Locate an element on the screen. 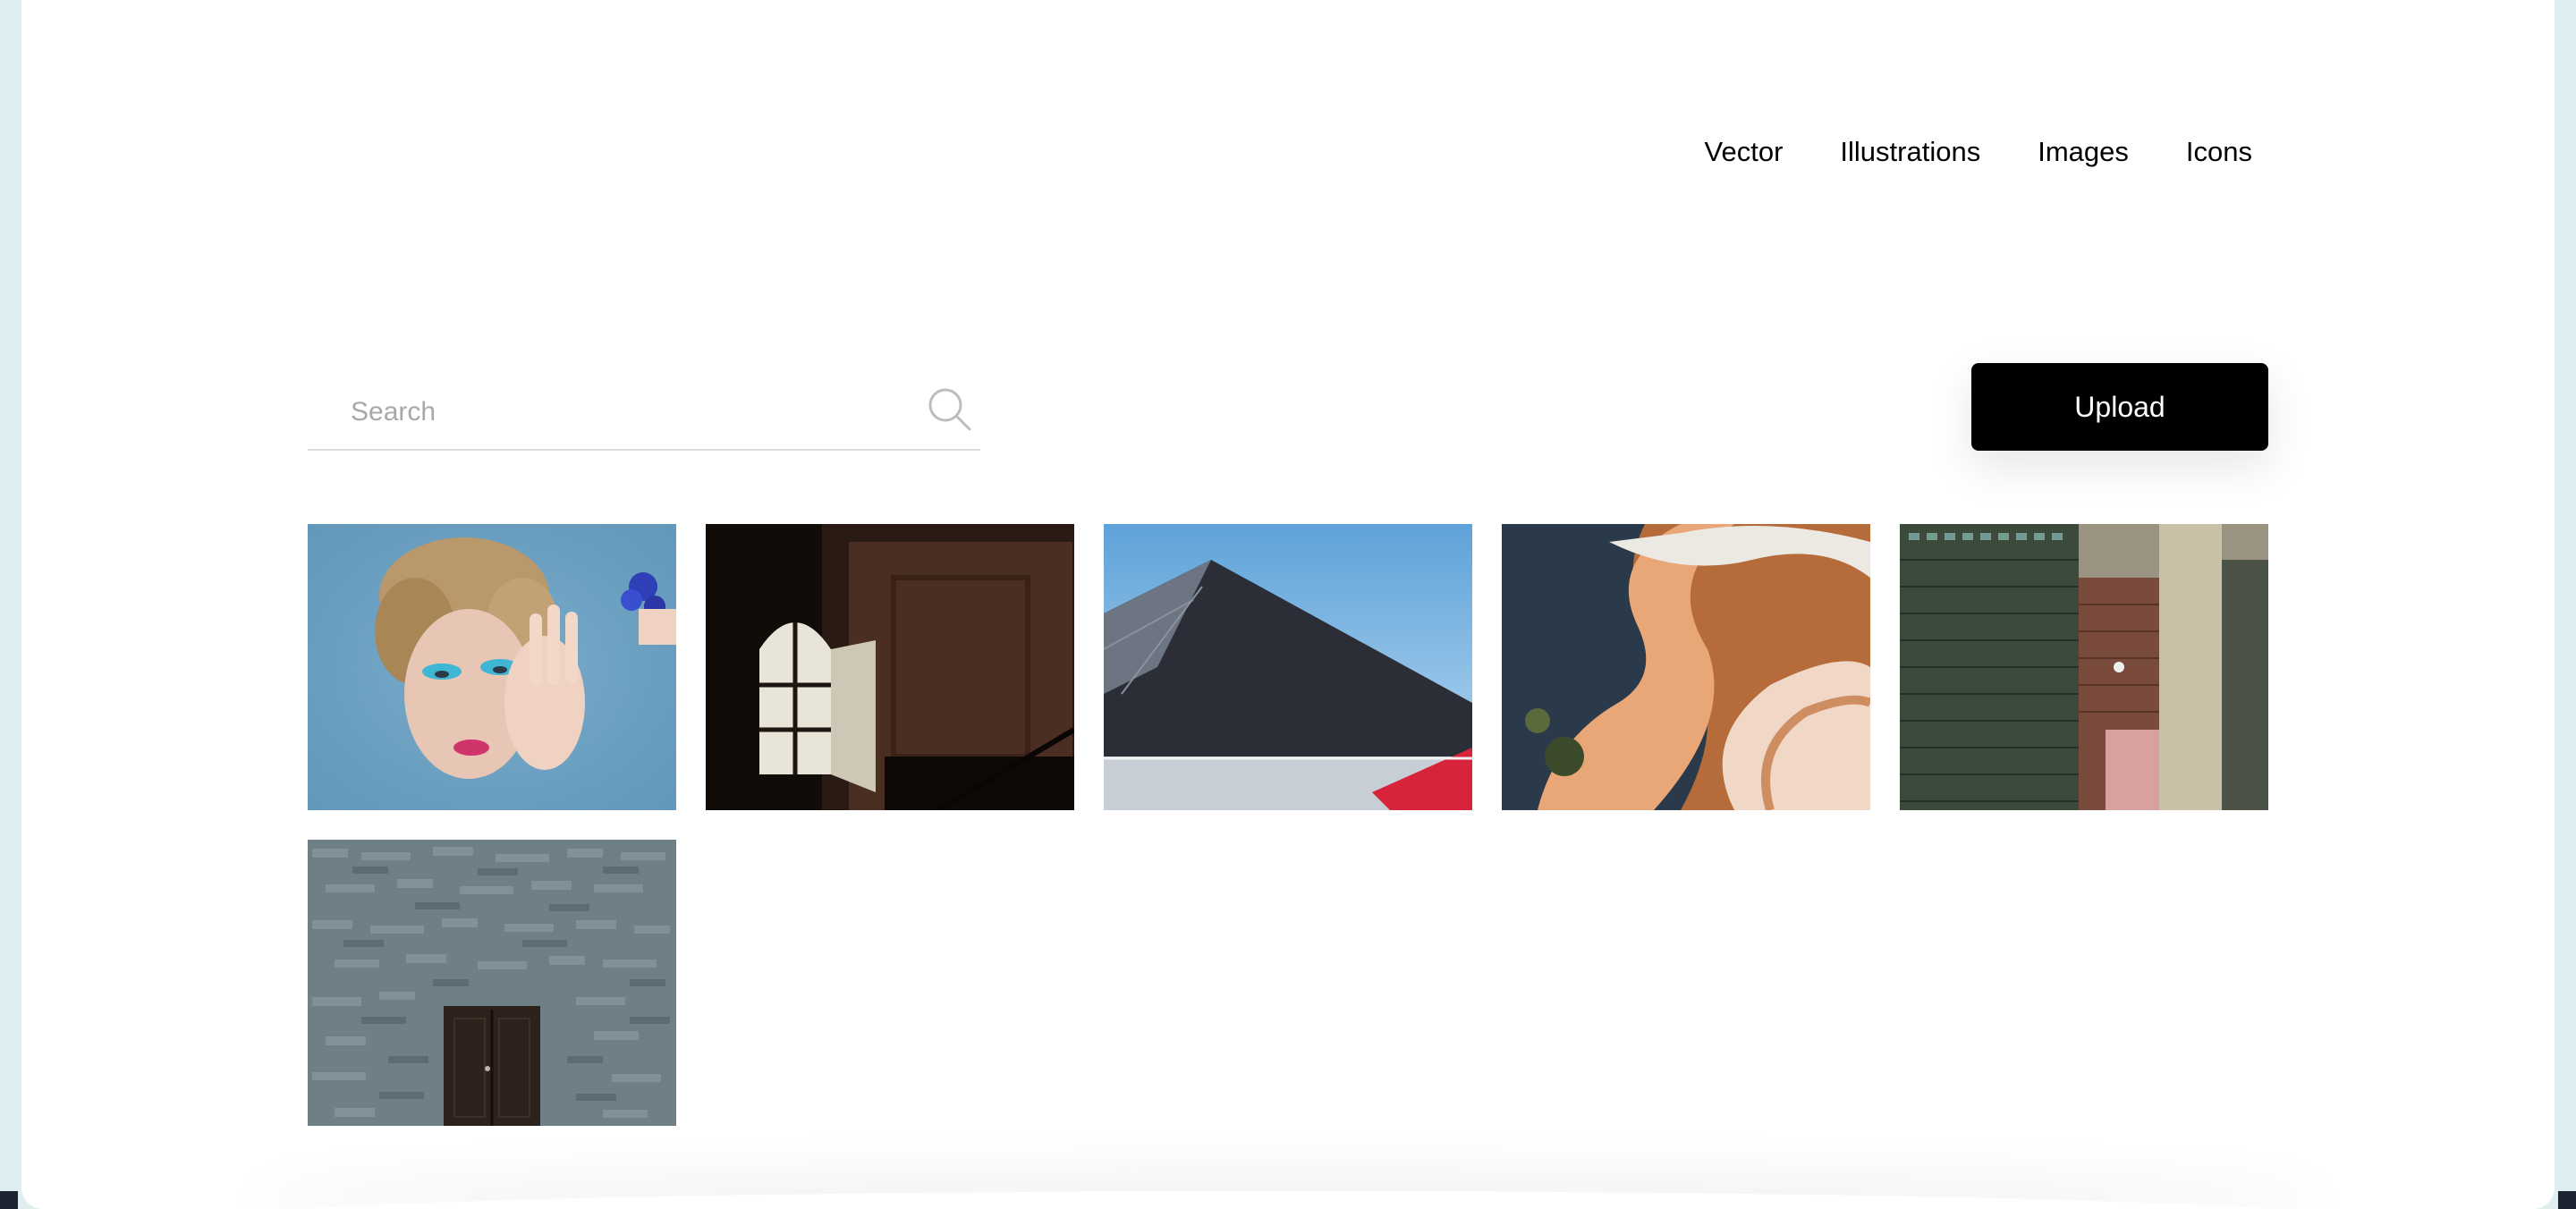 This screenshot has width=2576, height=1209. search-bar is located at coordinates (644, 413).